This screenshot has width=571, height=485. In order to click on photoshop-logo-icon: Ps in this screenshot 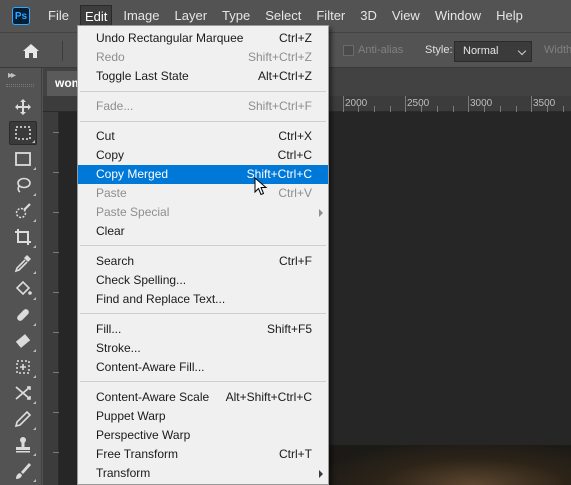, I will do `click(21, 16)`.